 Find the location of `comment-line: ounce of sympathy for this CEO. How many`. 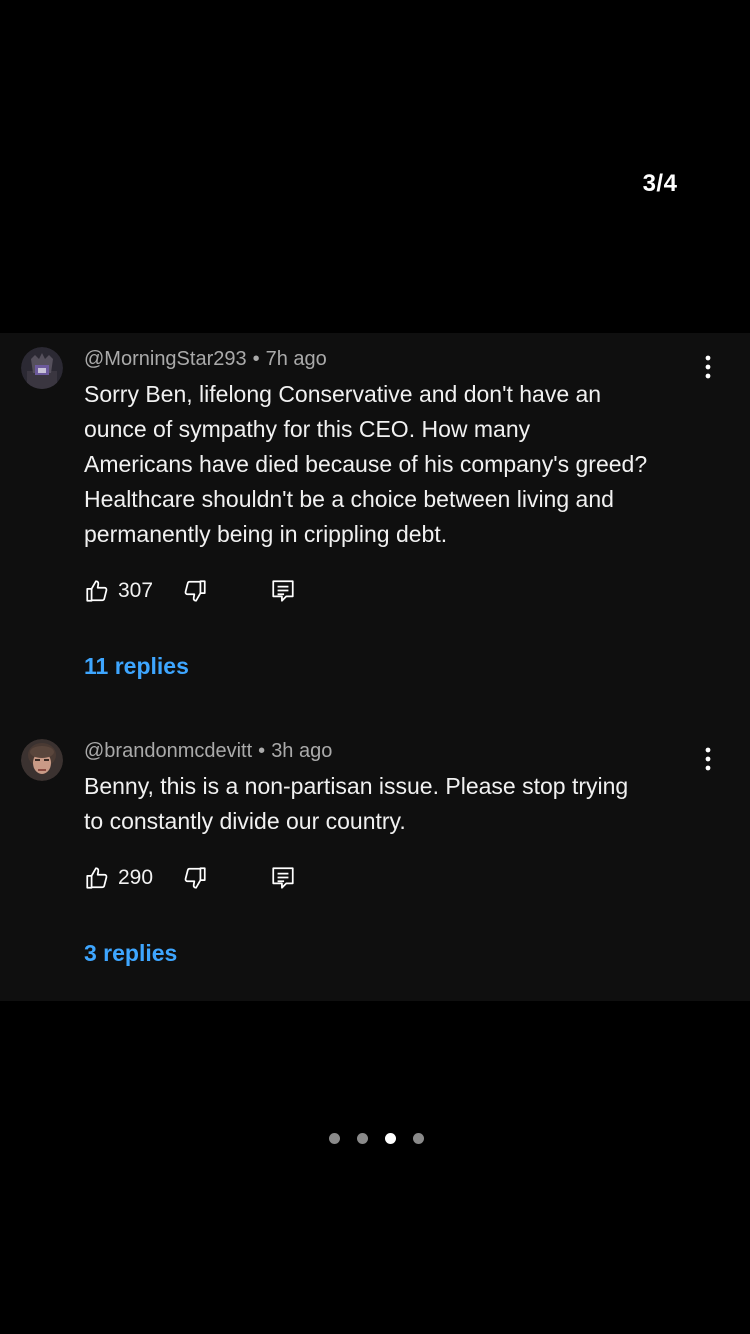

comment-line: ounce of sympathy for this CEO. How many is located at coordinates (307, 429).